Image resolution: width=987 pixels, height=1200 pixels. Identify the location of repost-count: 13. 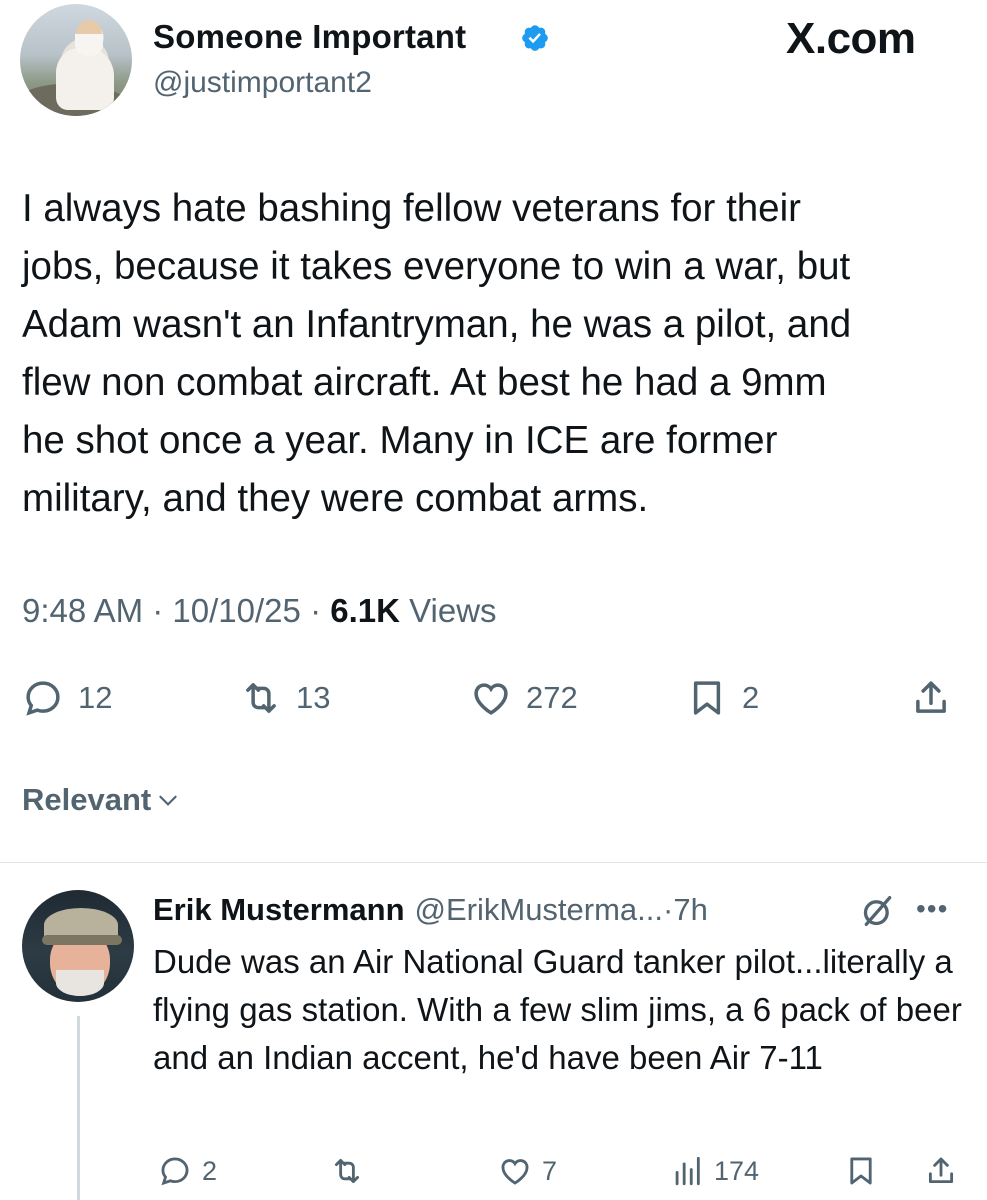
(313, 697).